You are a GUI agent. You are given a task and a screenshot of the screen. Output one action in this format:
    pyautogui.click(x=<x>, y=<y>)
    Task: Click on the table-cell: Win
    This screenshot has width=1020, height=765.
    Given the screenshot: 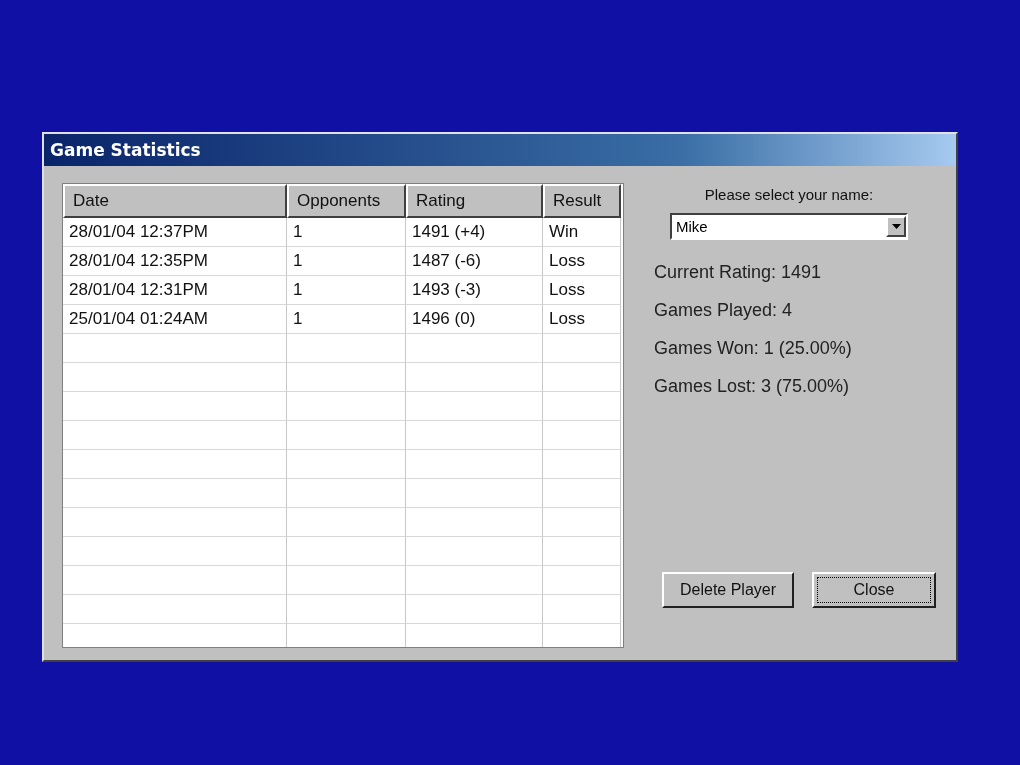 What is the action you would take?
    pyautogui.click(x=582, y=232)
    